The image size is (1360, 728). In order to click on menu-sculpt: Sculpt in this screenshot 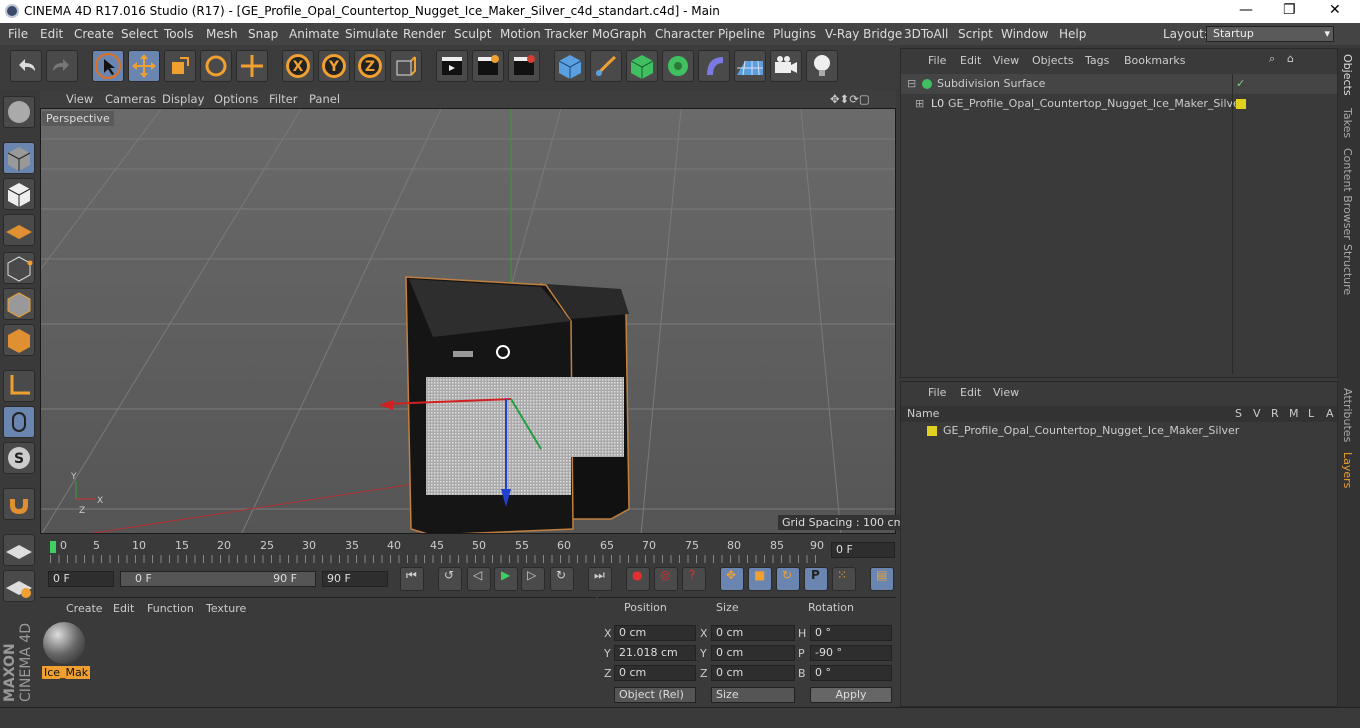, I will do `click(472, 34)`.